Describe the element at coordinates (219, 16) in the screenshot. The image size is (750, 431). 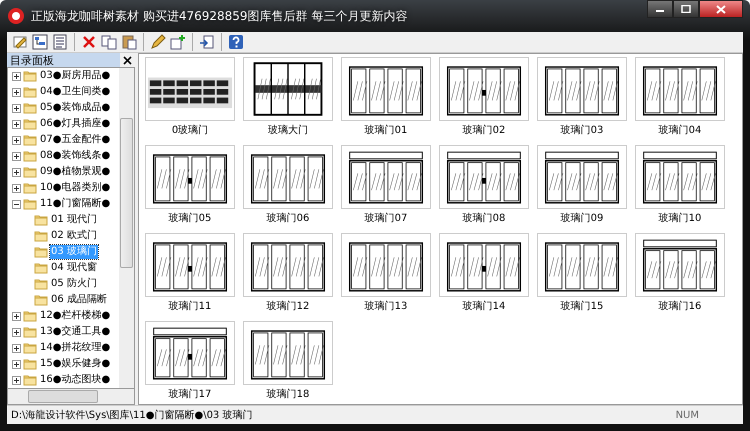
I see `window-title: 正版海龙咖啡树素材 购买进476928859图库售后群 每三个月更新内容` at that location.